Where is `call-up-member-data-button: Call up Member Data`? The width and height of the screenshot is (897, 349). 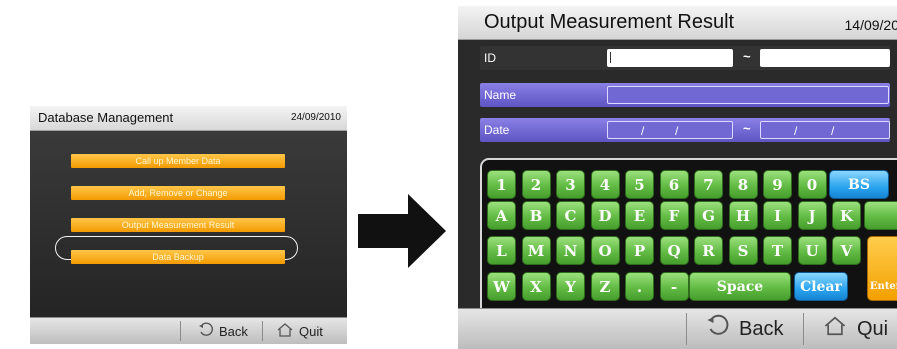 call-up-member-data-button: Call up Member Data is located at coordinates (178, 161).